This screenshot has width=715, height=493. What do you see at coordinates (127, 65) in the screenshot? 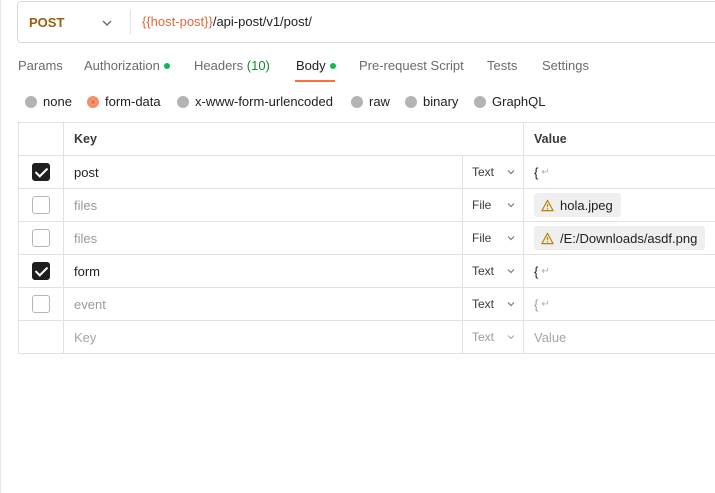
I see `tab-authorization: Authorization` at bounding box center [127, 65].